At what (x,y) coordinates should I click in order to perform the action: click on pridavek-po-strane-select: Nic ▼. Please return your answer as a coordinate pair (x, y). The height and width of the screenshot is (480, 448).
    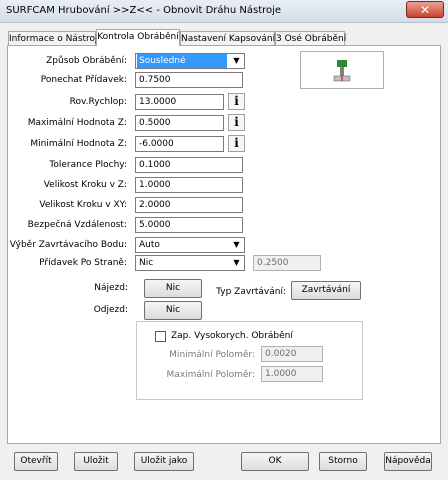
    Looking at the image, I should click on (190, 263).